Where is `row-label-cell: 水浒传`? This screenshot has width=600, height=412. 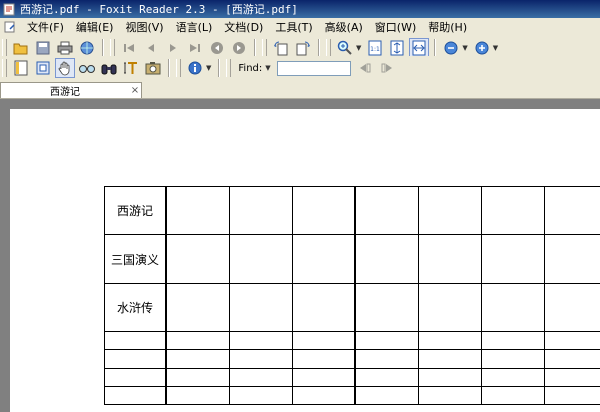
row-label-cell: 水浒传 is located at coordinates (135, 307).